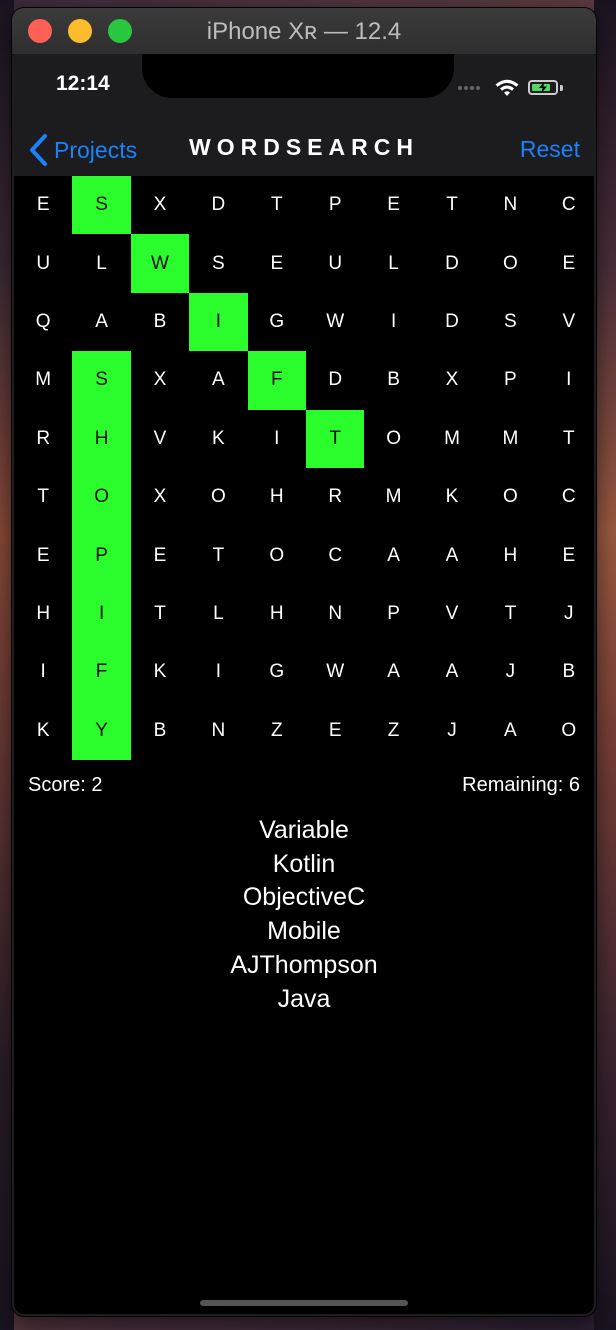 The height and width of the screenshot is (1330, 616). Describe the element at coordinates (43, 322) in the screenshot. I see `grid-cell: Q` at that location.